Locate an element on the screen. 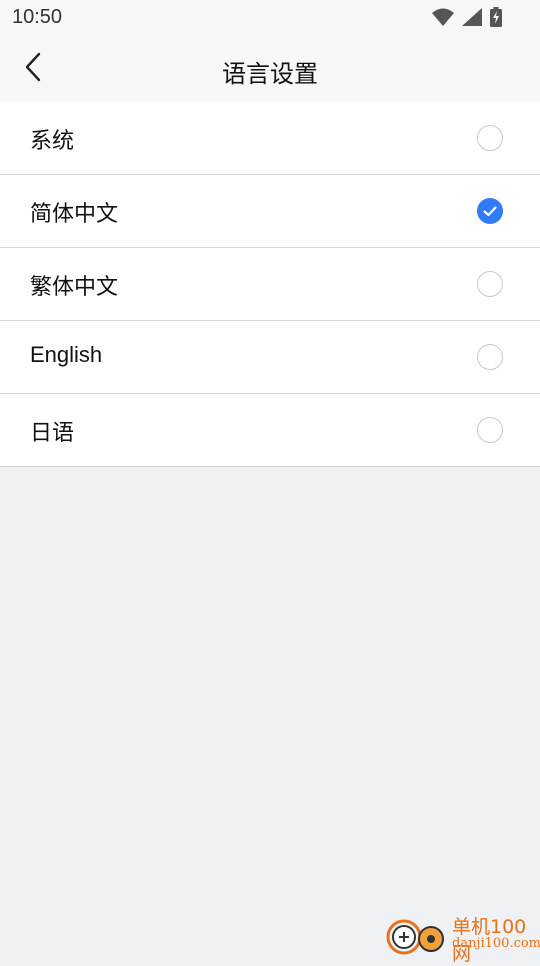  wifi-icon is located at coordinates (443, 19).